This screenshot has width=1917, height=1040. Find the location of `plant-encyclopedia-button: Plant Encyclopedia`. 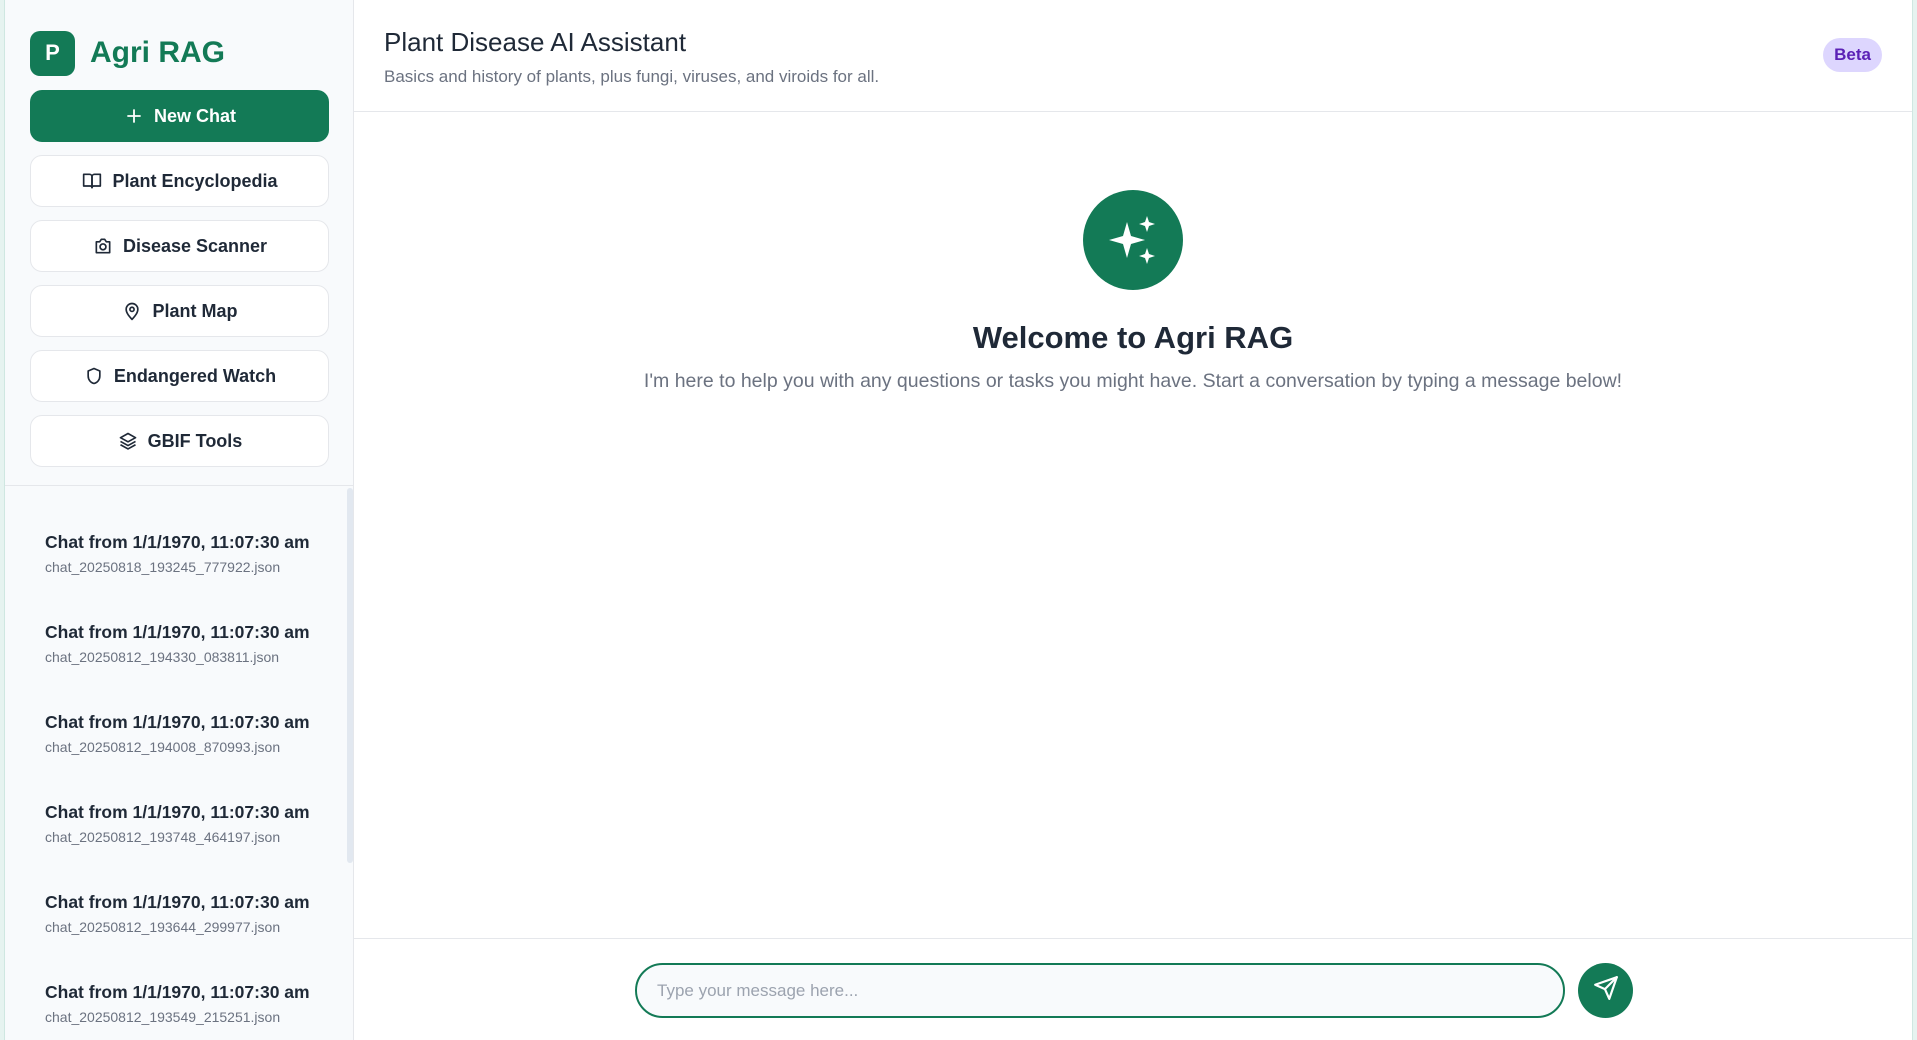

plant-encyclopedia-button: Plant Encyclopedia is located at coordinates (179, 181).